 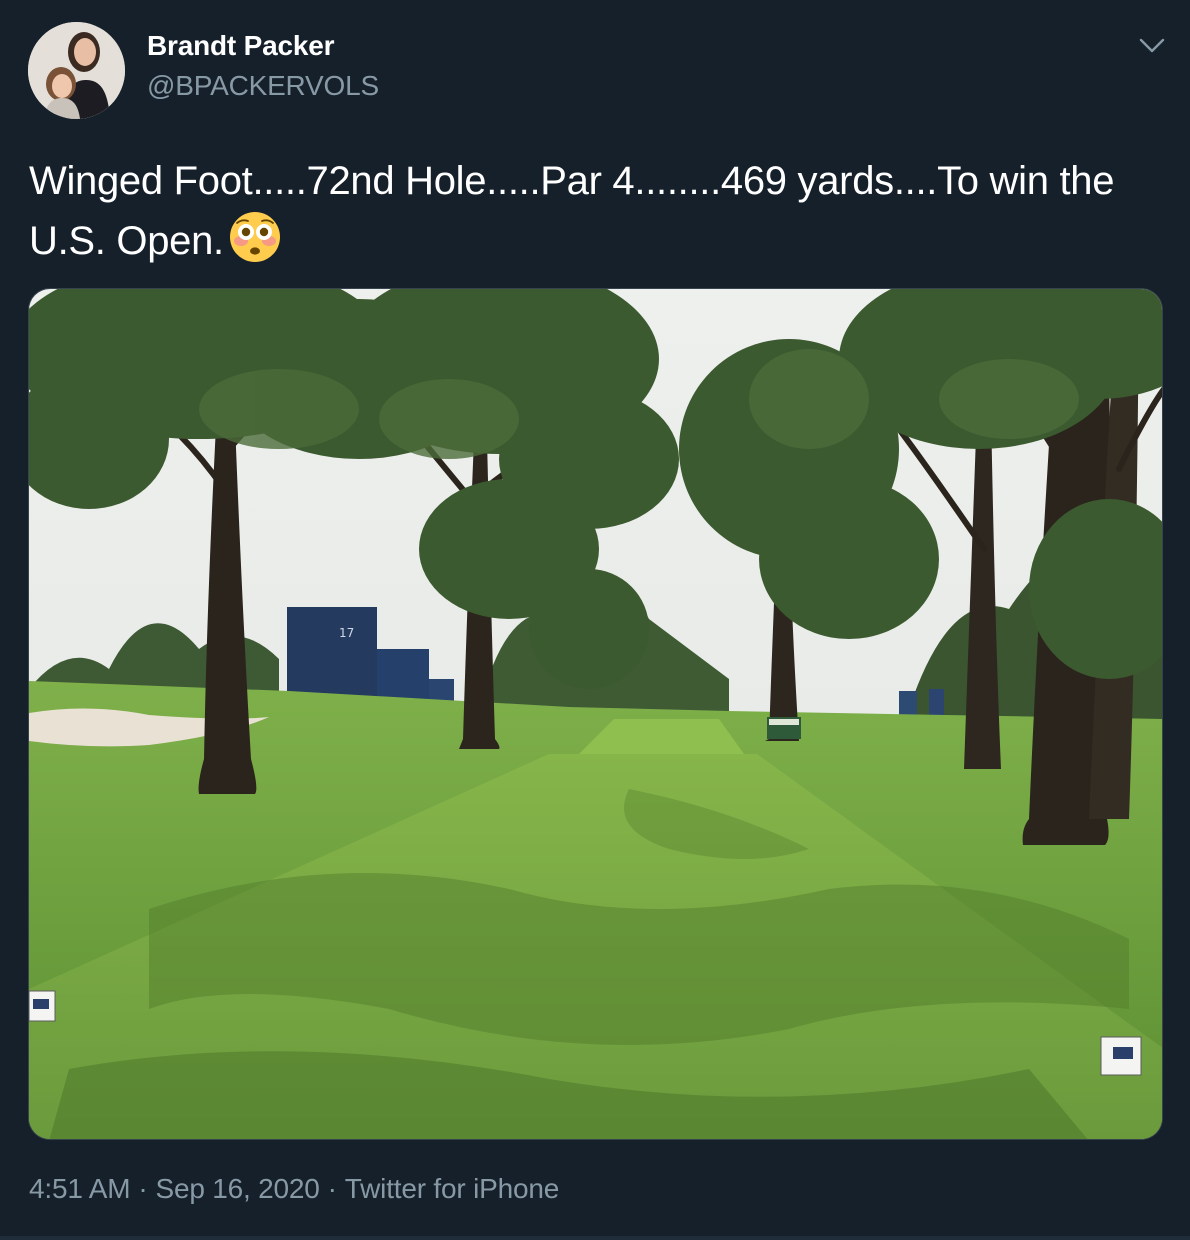 I want to click on author-name: Brandt Packer, so click(x=240, y=46).